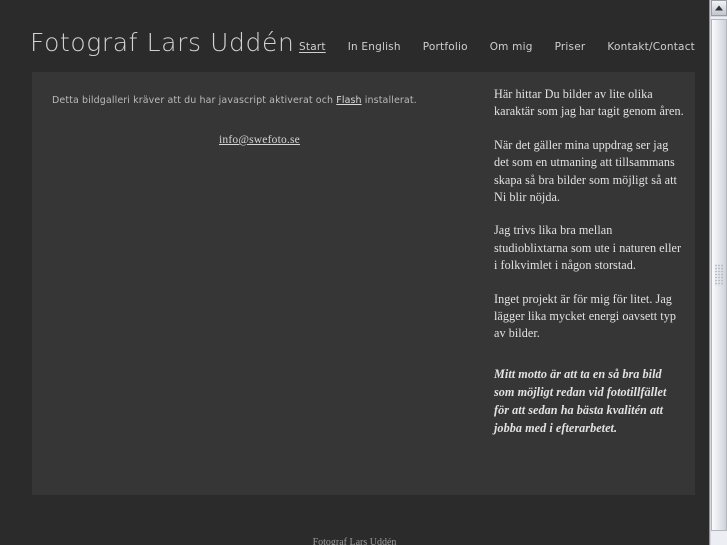 This screenshot has height=545, width=727. I want to click on nav-item-kontakt-contact: Kontakt/Contact, so click(651, 47).